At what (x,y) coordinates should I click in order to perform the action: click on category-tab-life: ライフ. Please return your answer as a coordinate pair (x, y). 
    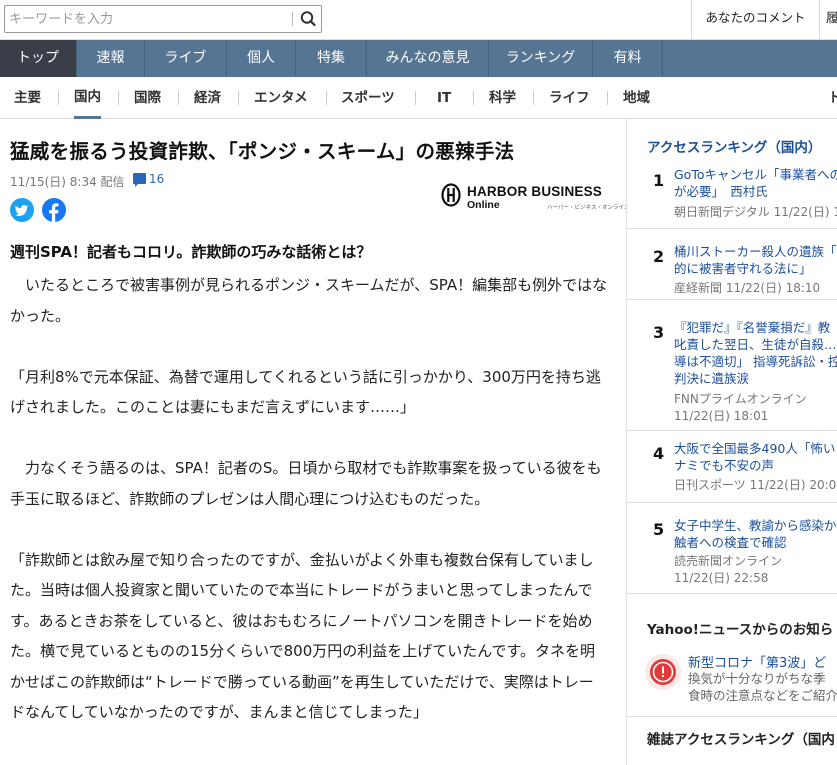
    Looking at the image, I should click on (569, 98).